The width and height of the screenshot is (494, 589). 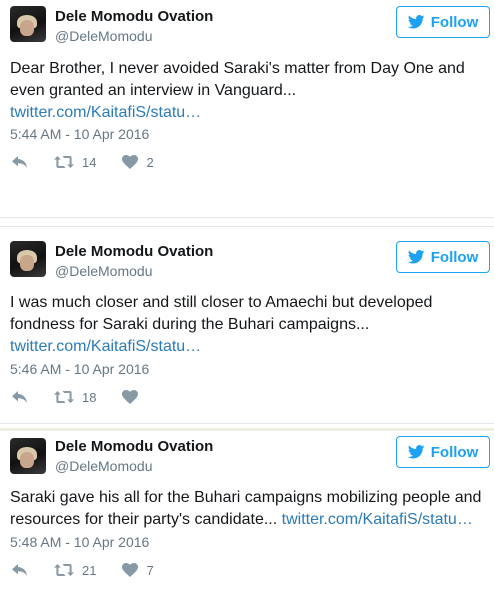 I want to click on like-button: 2, so click(x=138, y=162).